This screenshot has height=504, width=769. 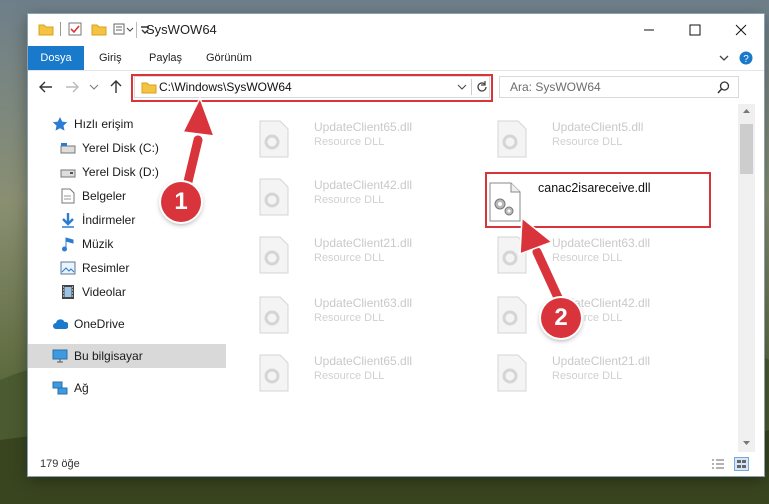 I want to click on file-name: UpdateClient5.dll, so click(x=598, y=127).